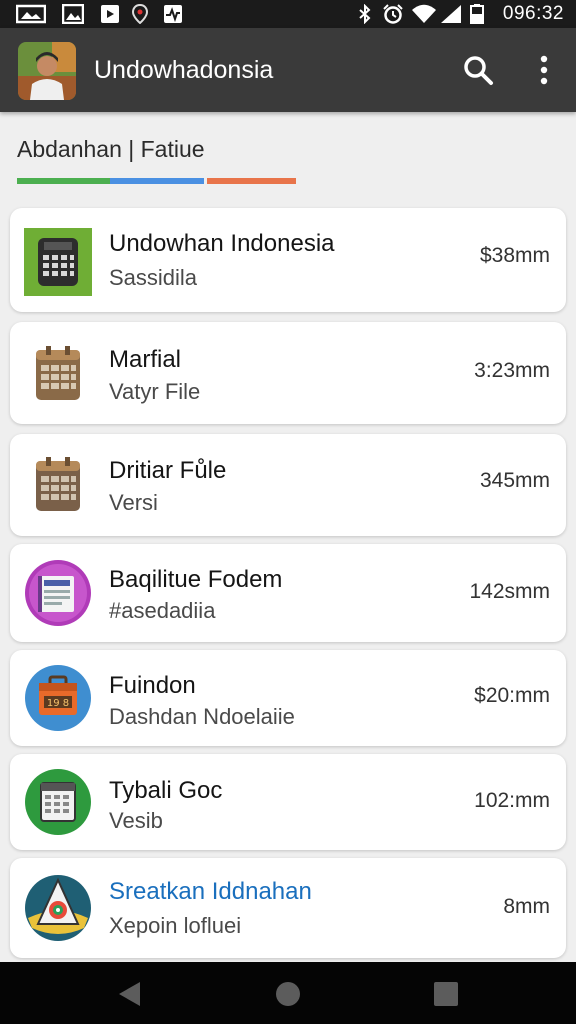 The image size is (576, 1024). Describe the element at coordinates (222, 243) in the screenshot. I see `item-title: Undowhan Indonesia` at that location.